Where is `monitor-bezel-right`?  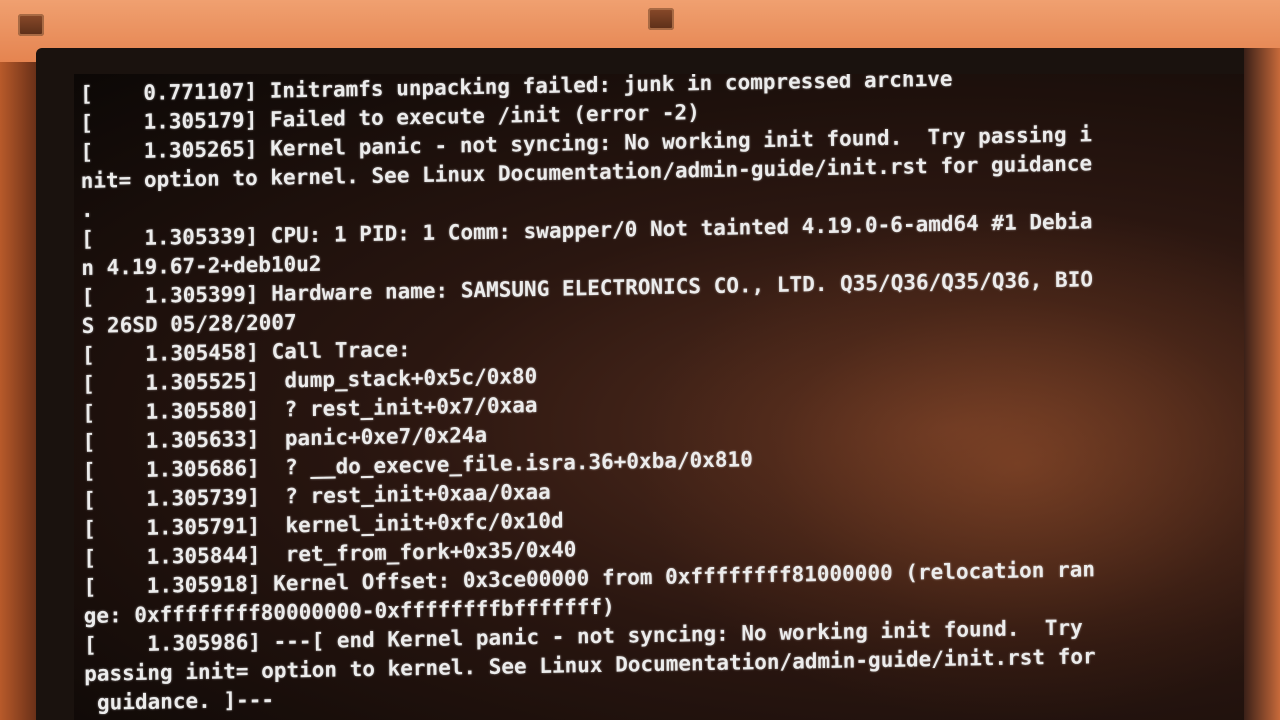 monitor-bezel-right is located at coordinates (1262, 384).